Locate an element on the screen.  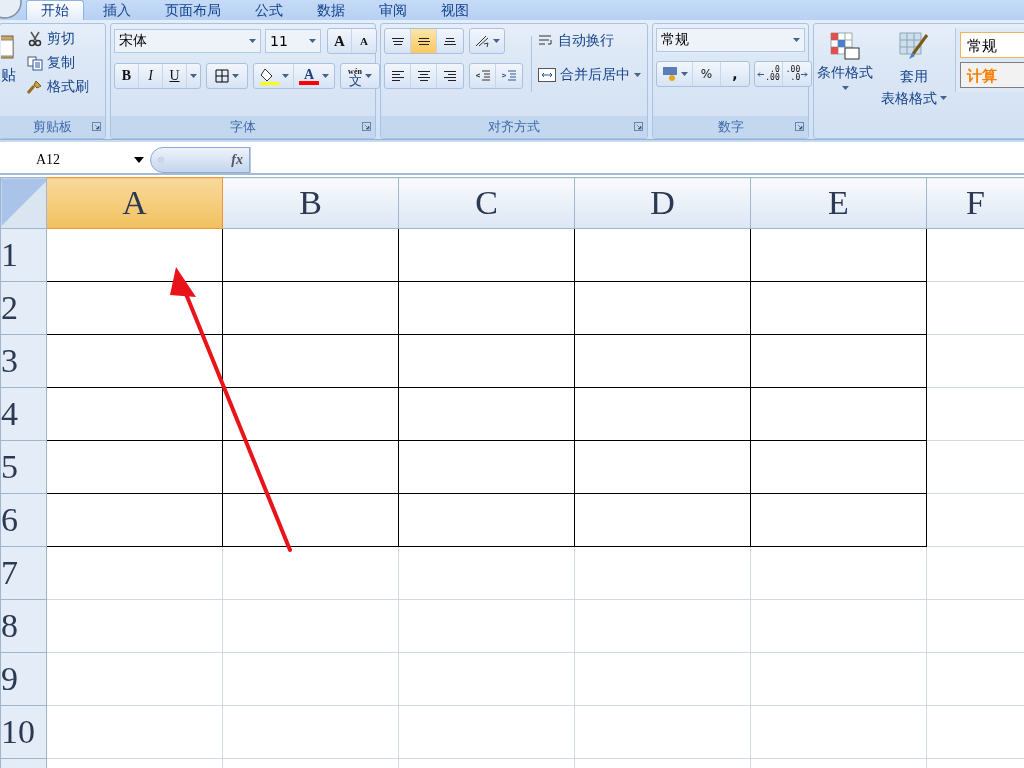
group-title: 对齐方式 is located at coordinates (514, 127).